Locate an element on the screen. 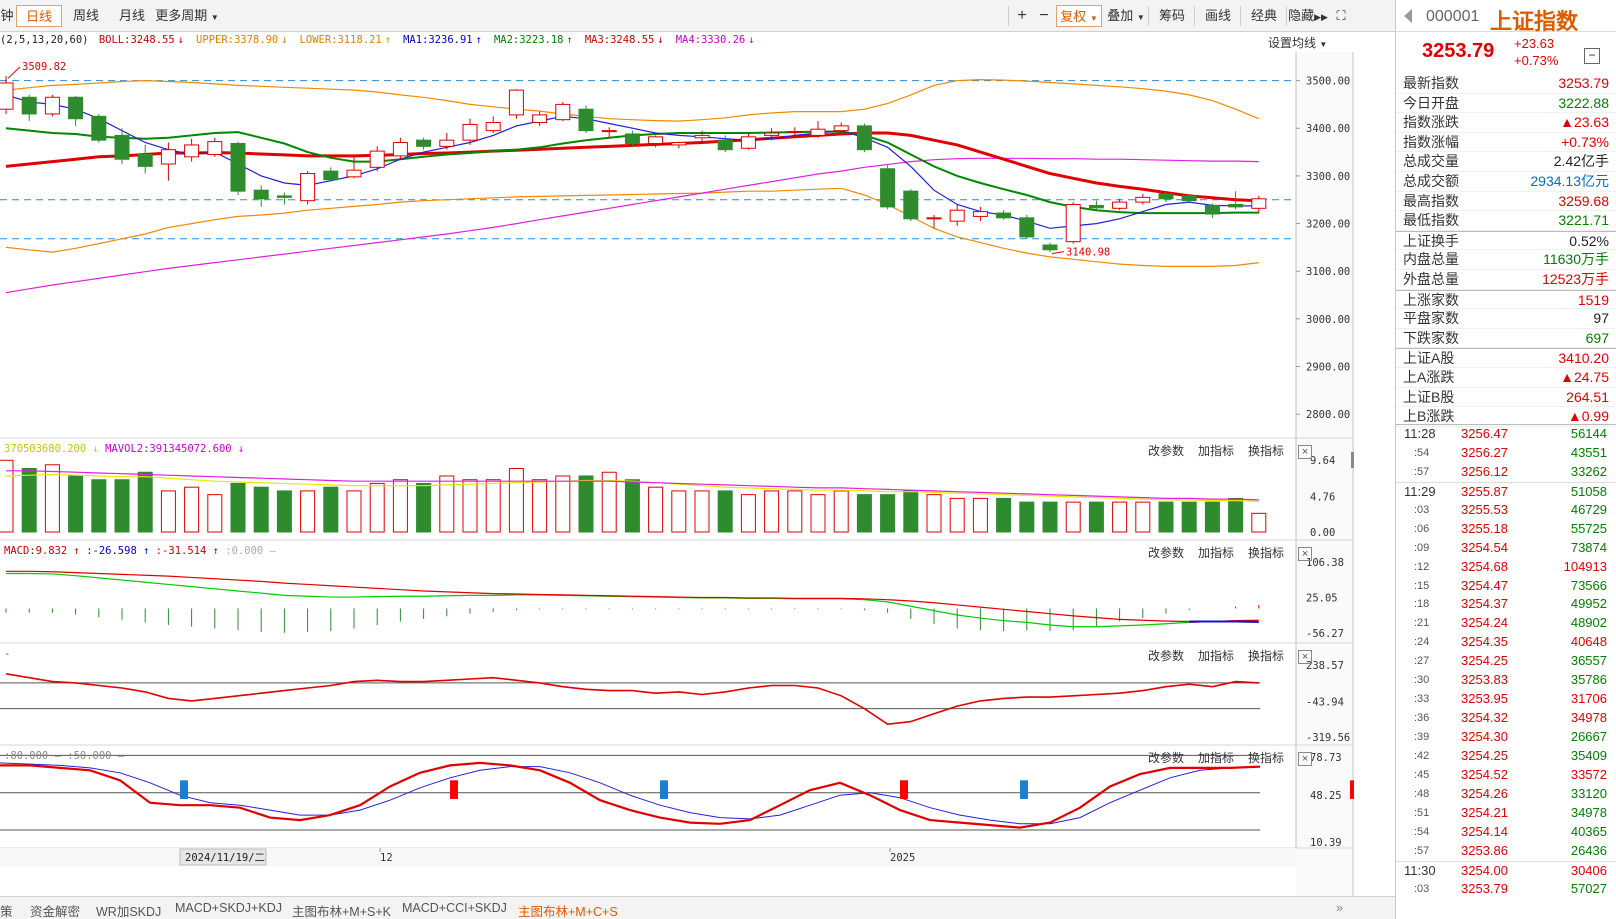  kdj-signal-mark is located at coordinates (904, 789).